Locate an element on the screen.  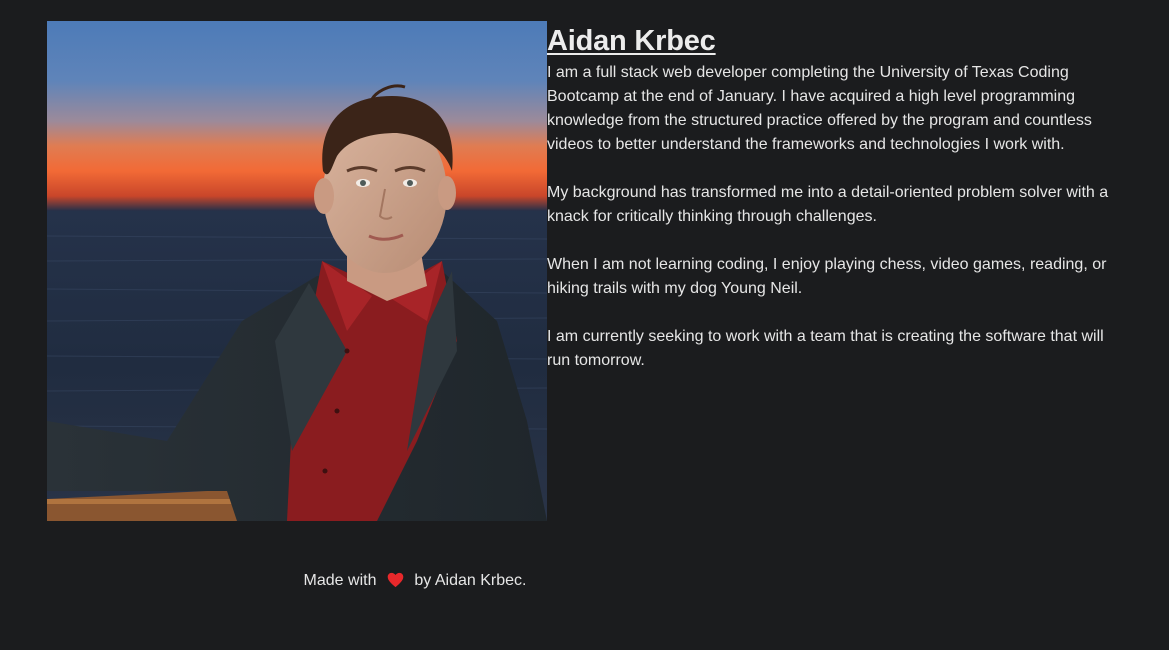
profile-name: Aidan Krbec is located at coordinates (631, 41).